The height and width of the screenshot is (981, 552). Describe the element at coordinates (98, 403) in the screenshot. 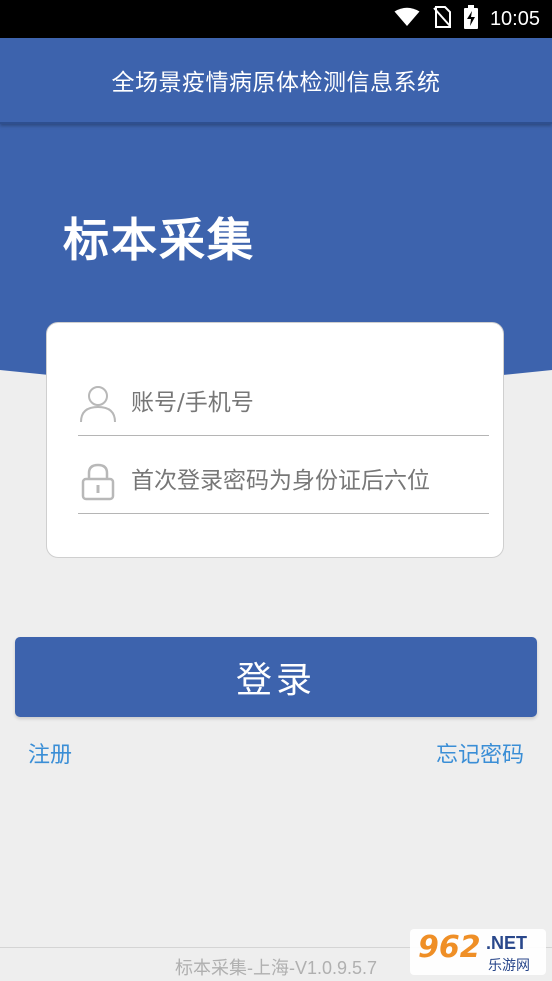

I see `user-icon` at that location.